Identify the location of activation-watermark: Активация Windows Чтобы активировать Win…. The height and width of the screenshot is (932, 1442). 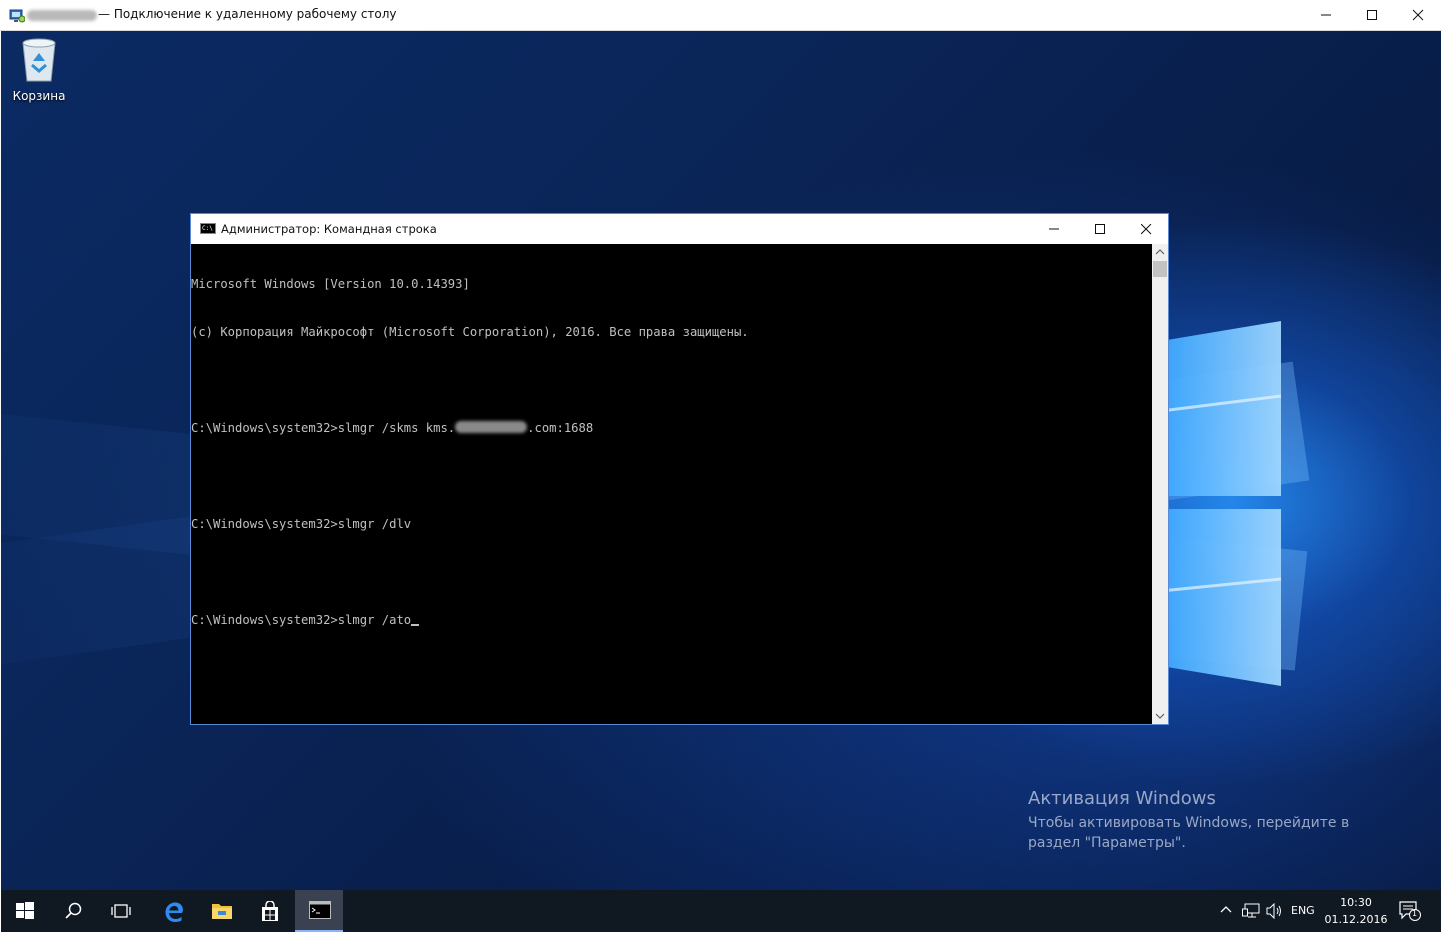
(1208, 820).